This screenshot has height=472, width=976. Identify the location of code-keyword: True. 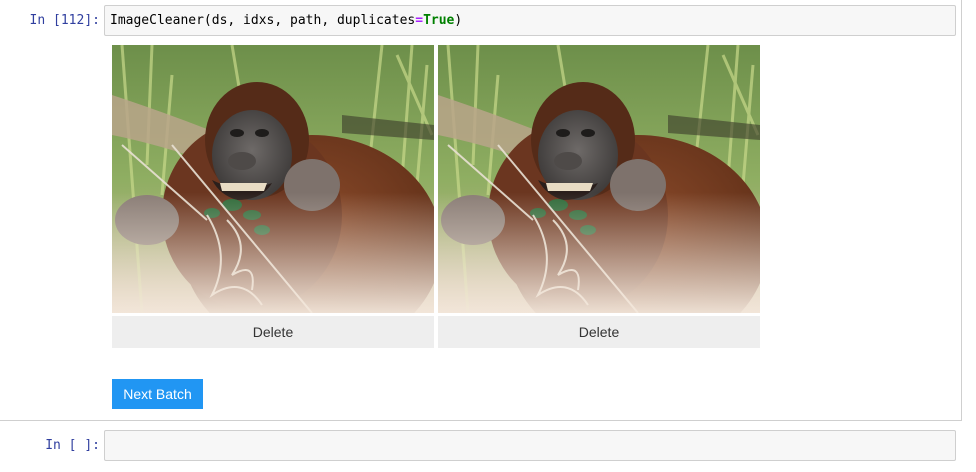
(439, 20).